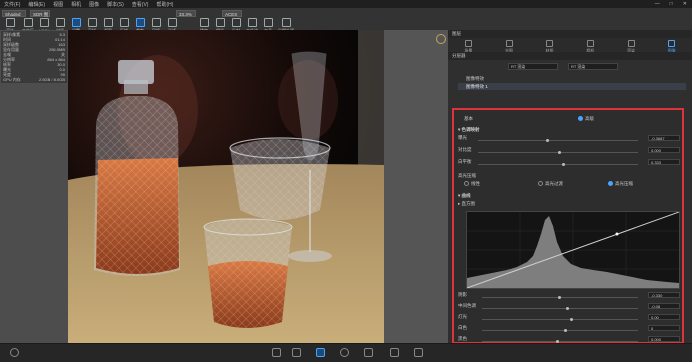 The width and height of the screenshot is (692, 362). What do you see at coordinates (40, 13) in the screenshot?
I see `channel-select: SDR 图` at bounding box center [40, 13].